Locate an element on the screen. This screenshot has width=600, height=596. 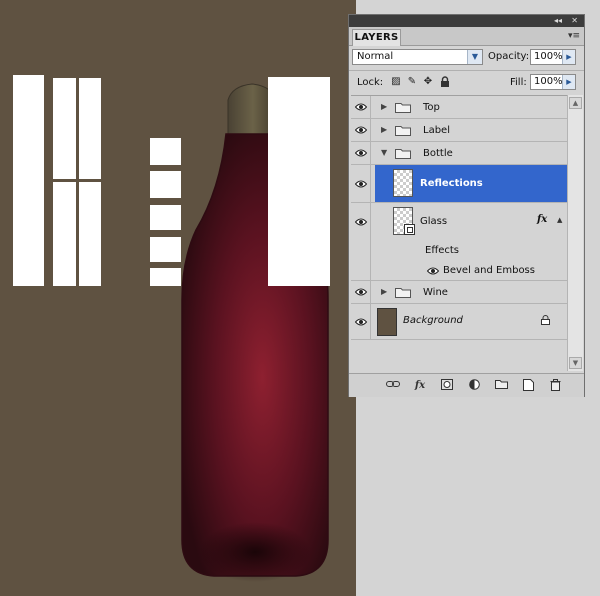
layer-name: Top is located at coordinates (431, 107).